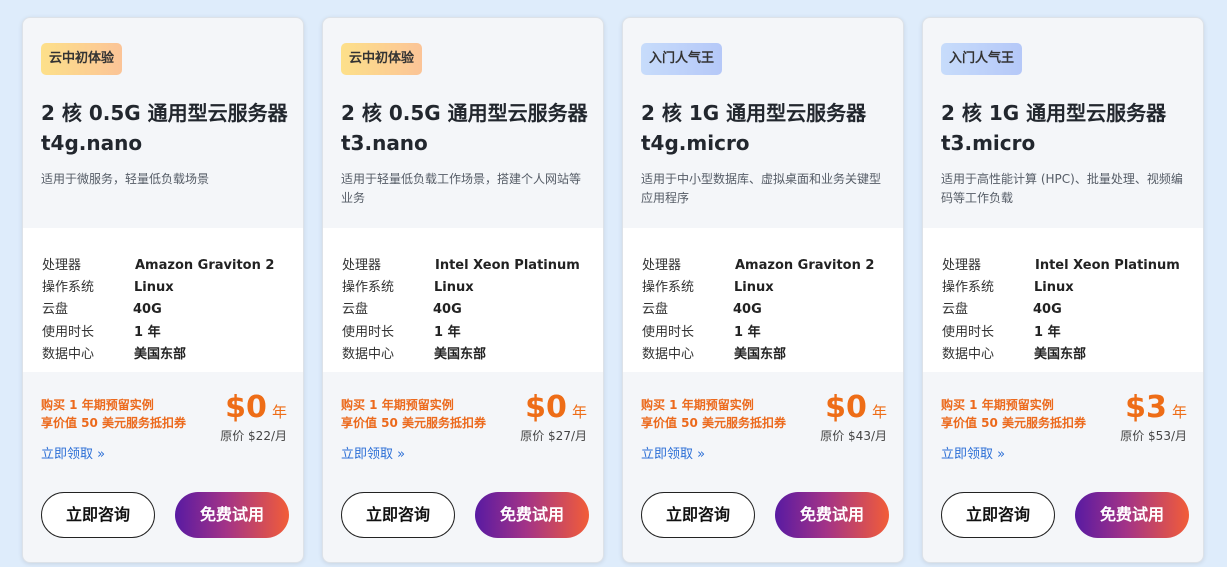 This screenshot has height=567, width=1227. What do you see at coordinates (1066, 128) in the screenshot?
I see `card-title: 2 核 1G 通用型云服务器 t3.micro` at bounding box center [1066, 128].